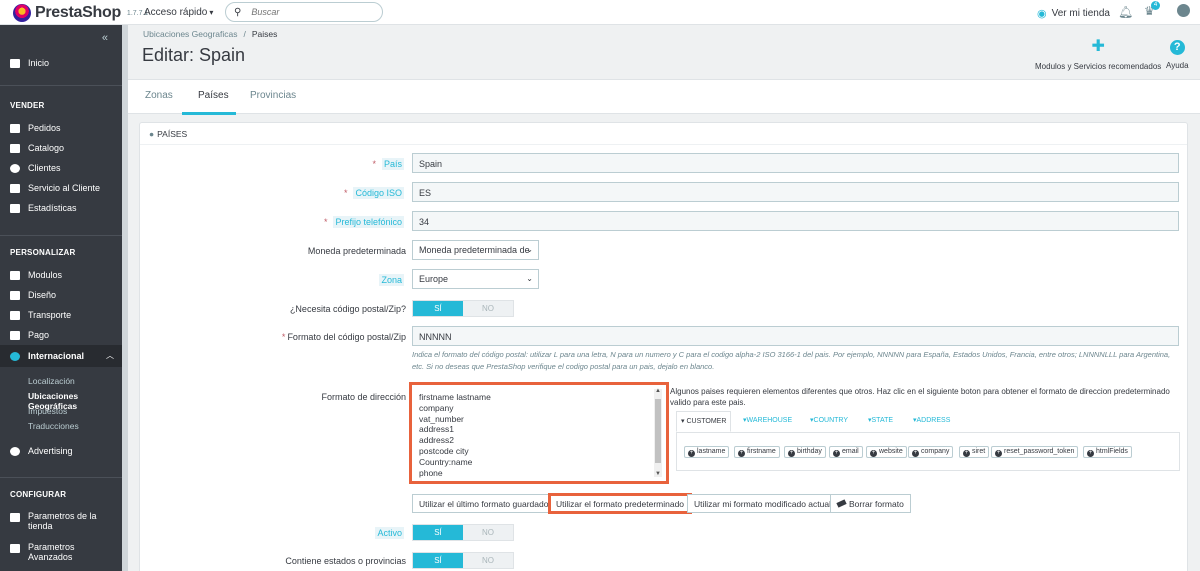 The image size is (1200, 571). What do you see at coordinates (795, 192) in the screenshot?
I see `iso-code-input: ES` at bounding box center [795, 192].